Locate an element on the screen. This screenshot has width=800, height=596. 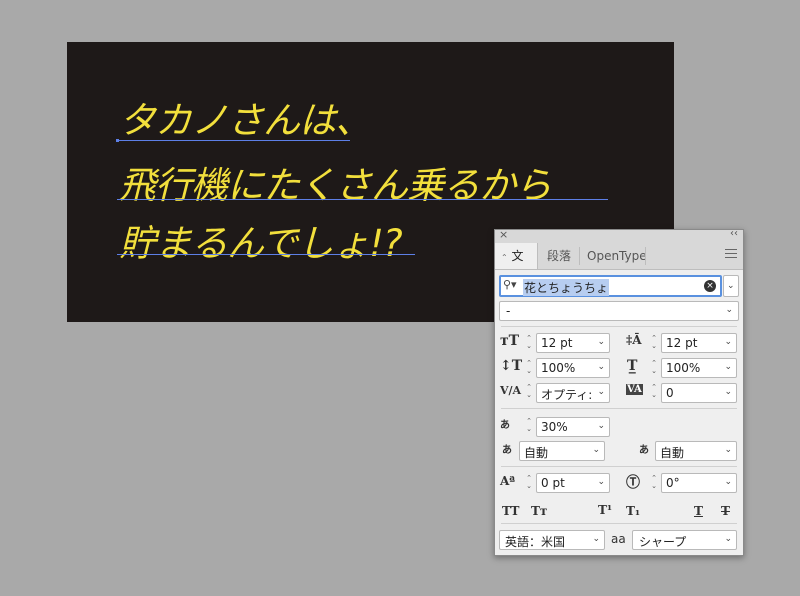
rotation-icon: Ⓣ is located at coordinates (633, 483).